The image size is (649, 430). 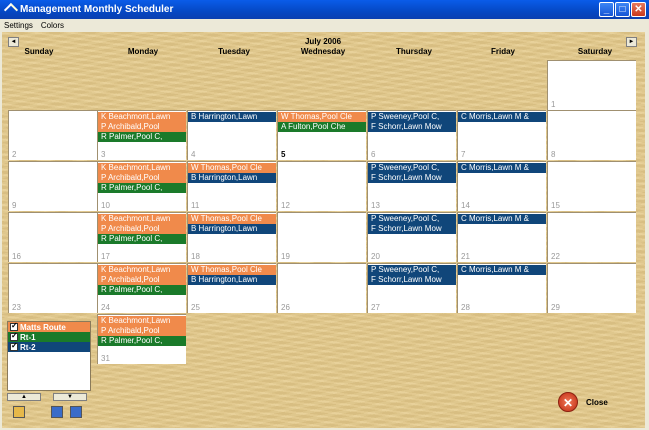 What do you see at coordinates (606, 9) in the screenshot?
I see `minimize-button: _` at bounding box center [606, 9].